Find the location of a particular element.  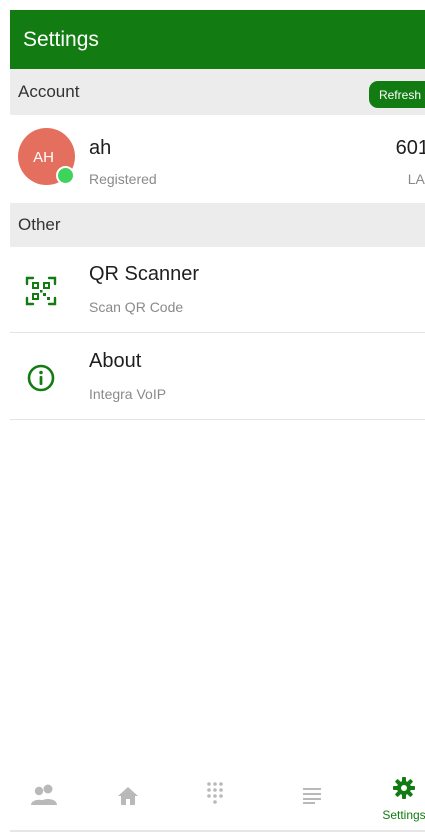

contacts-icon is located at coordinates (44, 794).